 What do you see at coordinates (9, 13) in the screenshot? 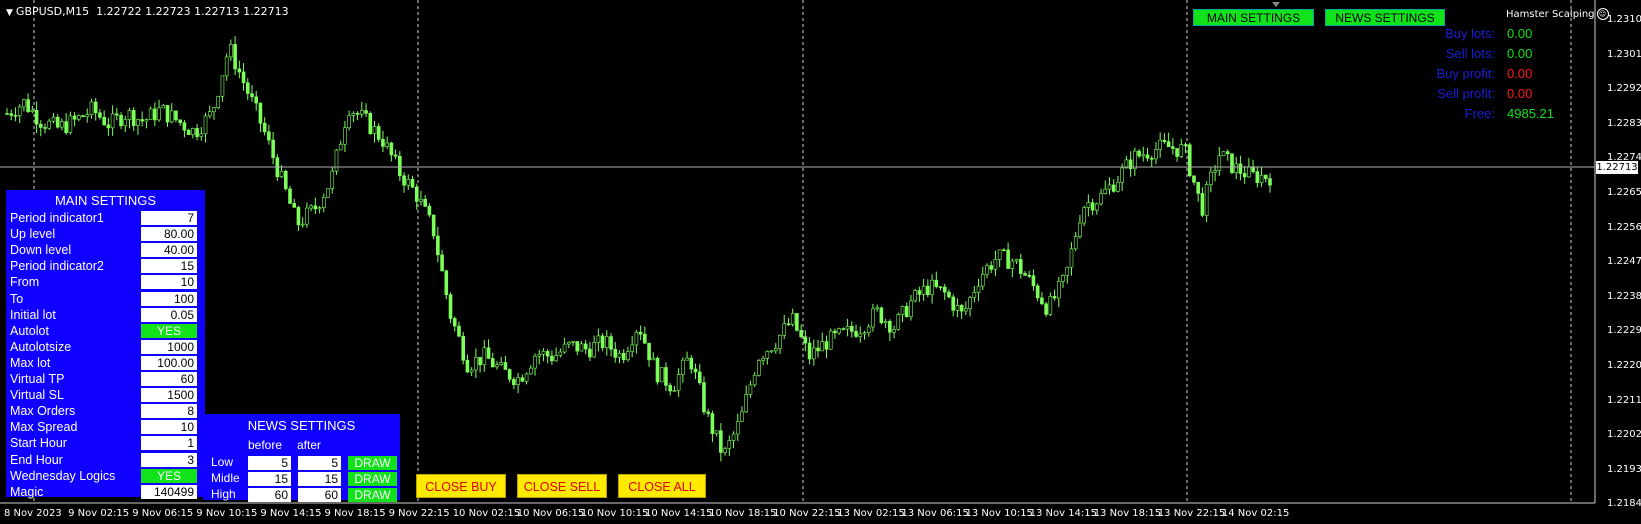
I see `chevron-down-icon: ▼` at bounding box center [9, 13].